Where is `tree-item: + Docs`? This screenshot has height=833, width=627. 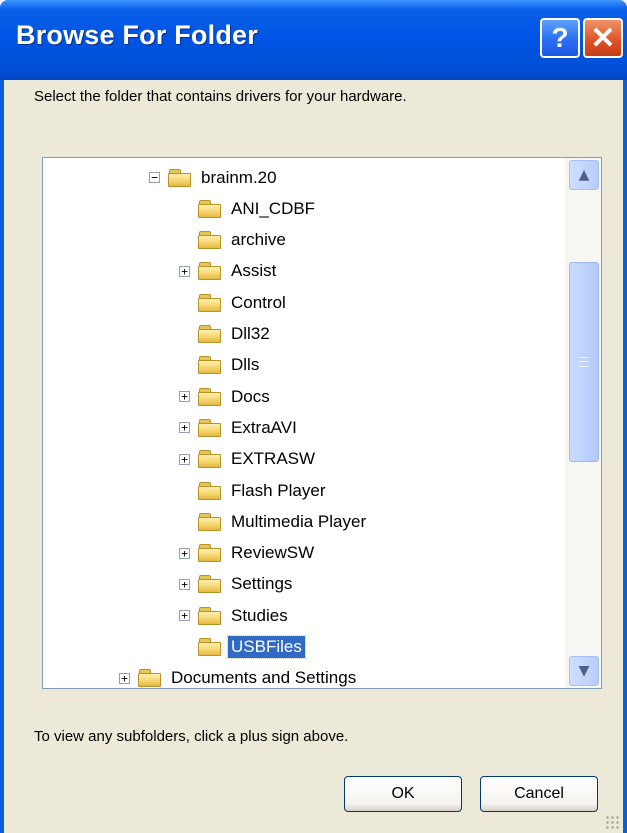
tree-item: + Docs is located at coordinates (226, 396).